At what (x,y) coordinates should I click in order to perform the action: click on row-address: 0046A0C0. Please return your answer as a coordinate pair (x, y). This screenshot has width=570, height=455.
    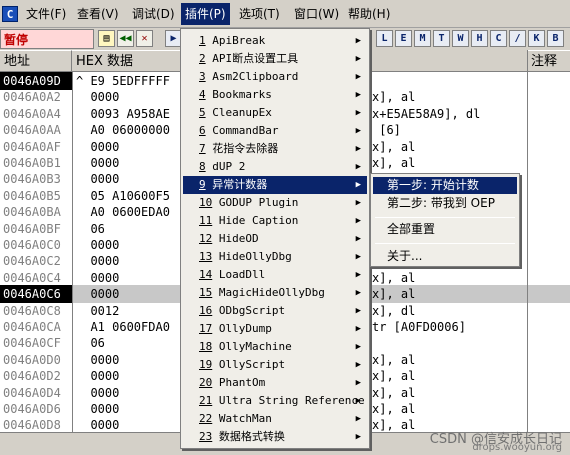
    Looking at the image, I should click on (32, 245).